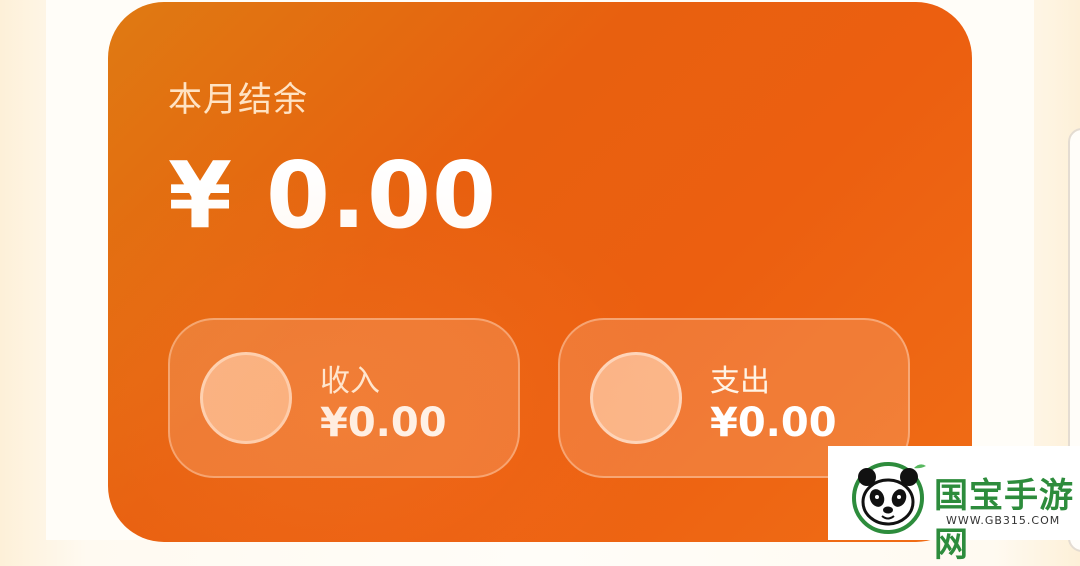  I want to click on income-value: ¥0.00, so click(383, 423).